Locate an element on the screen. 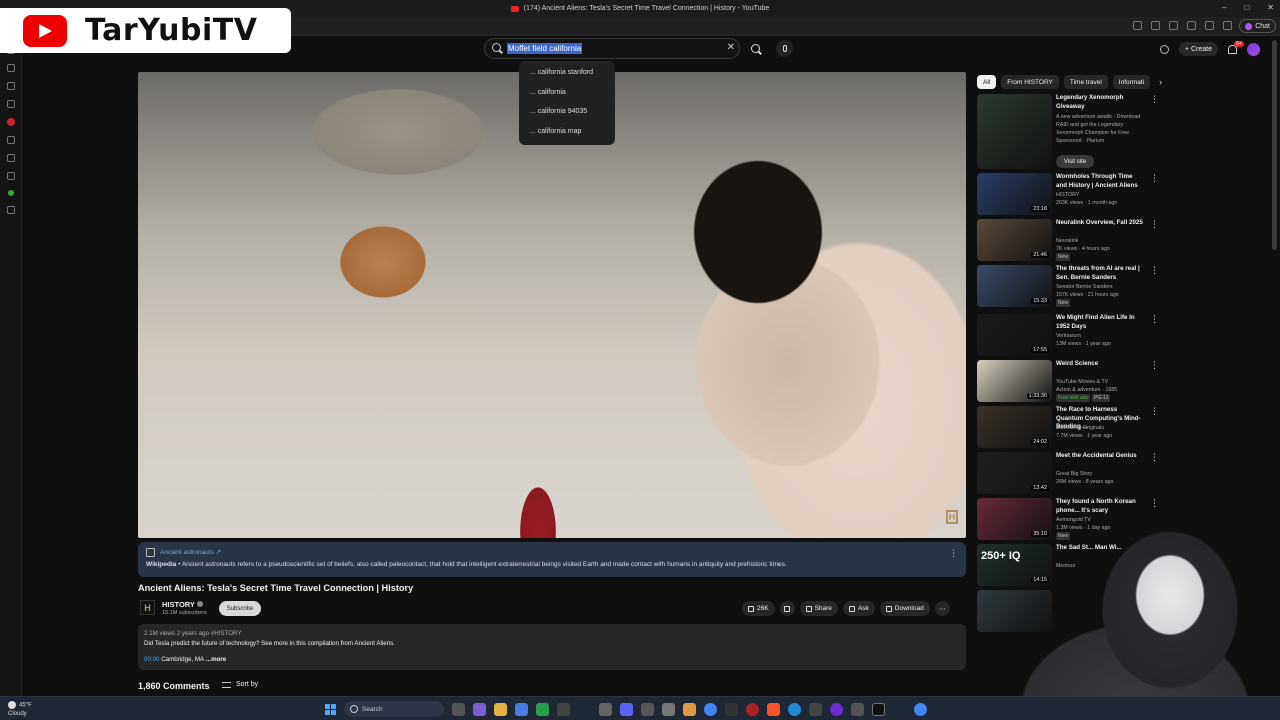 This screenshot has width=1280, height=720. new-tab-icon is located at coordinates (10, 210).